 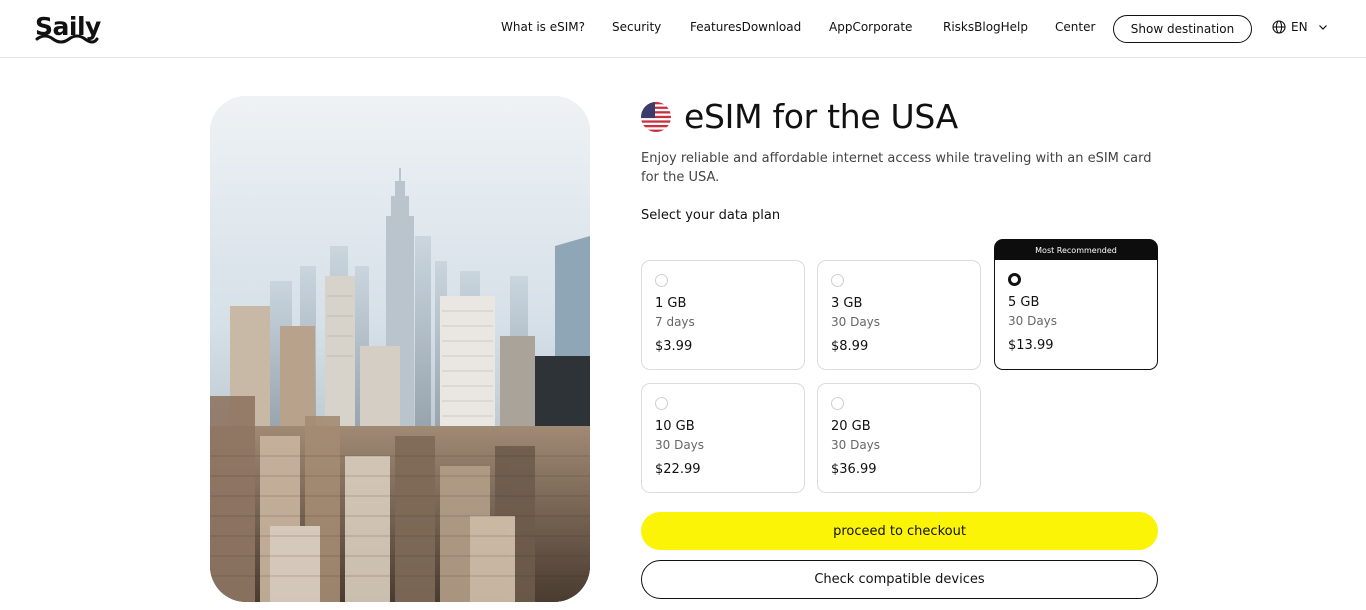 I want to click on proceed-to-checkout-button: proceed to checkout, so click(x=899, y=531).